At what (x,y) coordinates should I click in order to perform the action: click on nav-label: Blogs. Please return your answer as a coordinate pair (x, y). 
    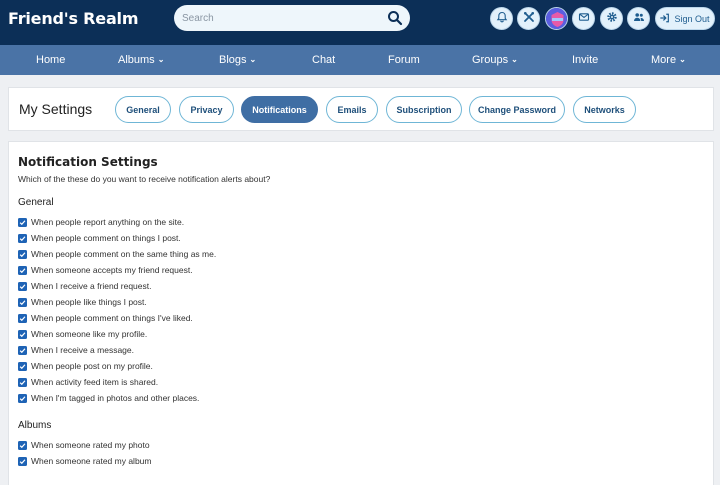
    Looking at the image, I should click on (233, 60).